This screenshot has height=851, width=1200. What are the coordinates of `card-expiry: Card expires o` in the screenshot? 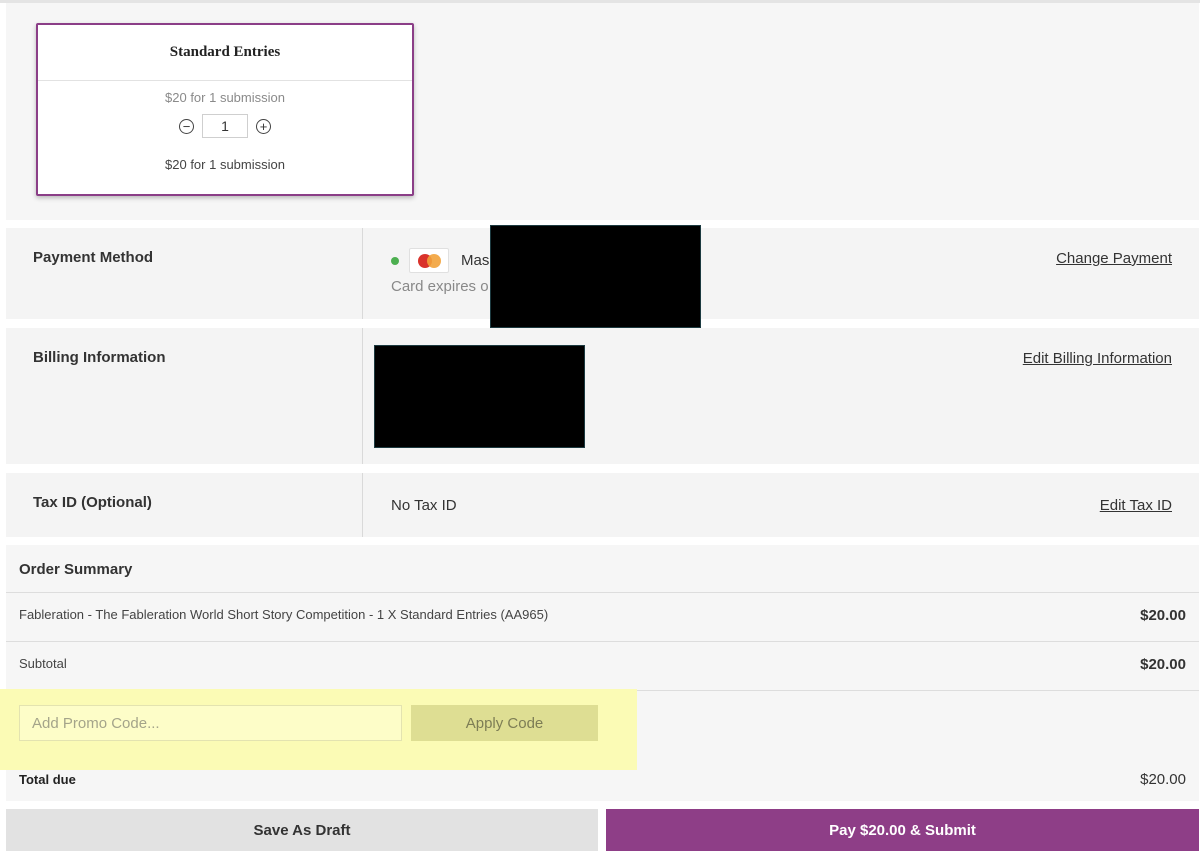 It's located at (440, 286).